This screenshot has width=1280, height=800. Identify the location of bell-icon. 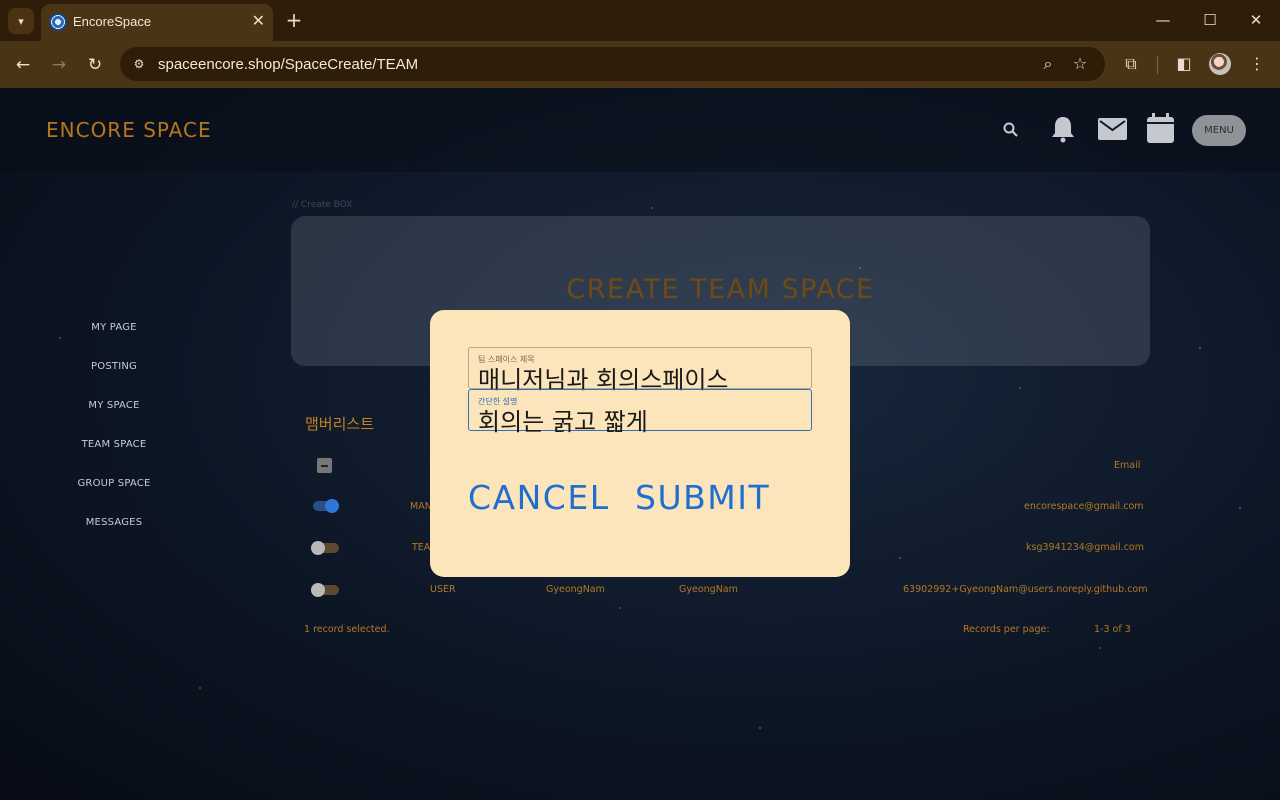
(1063, 129).